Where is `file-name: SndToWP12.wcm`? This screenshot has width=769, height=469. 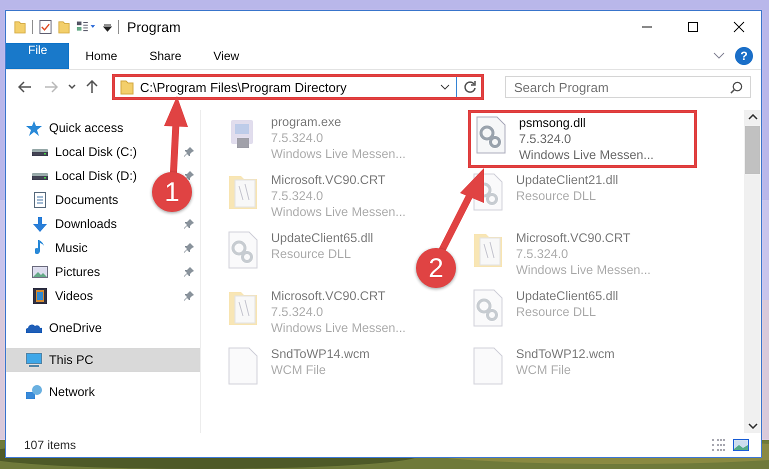
file-name: SndToWP12.wcm is located at coordinates (565, 354).